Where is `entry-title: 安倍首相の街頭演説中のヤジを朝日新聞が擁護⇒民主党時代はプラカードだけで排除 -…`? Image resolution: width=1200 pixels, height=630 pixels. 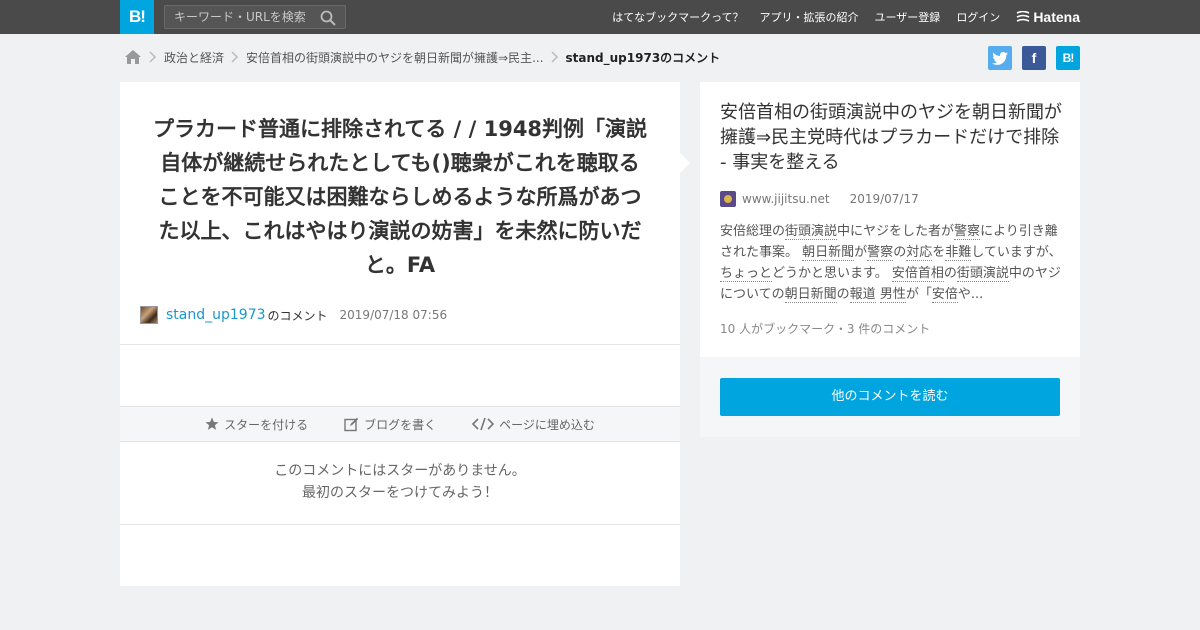
entry-title: 安倍首相の街頭演説中のヤジを朝日新聞が擁護⇒民主党時代はプラカードだけで排除 -… is located at coordinates (892, 137).